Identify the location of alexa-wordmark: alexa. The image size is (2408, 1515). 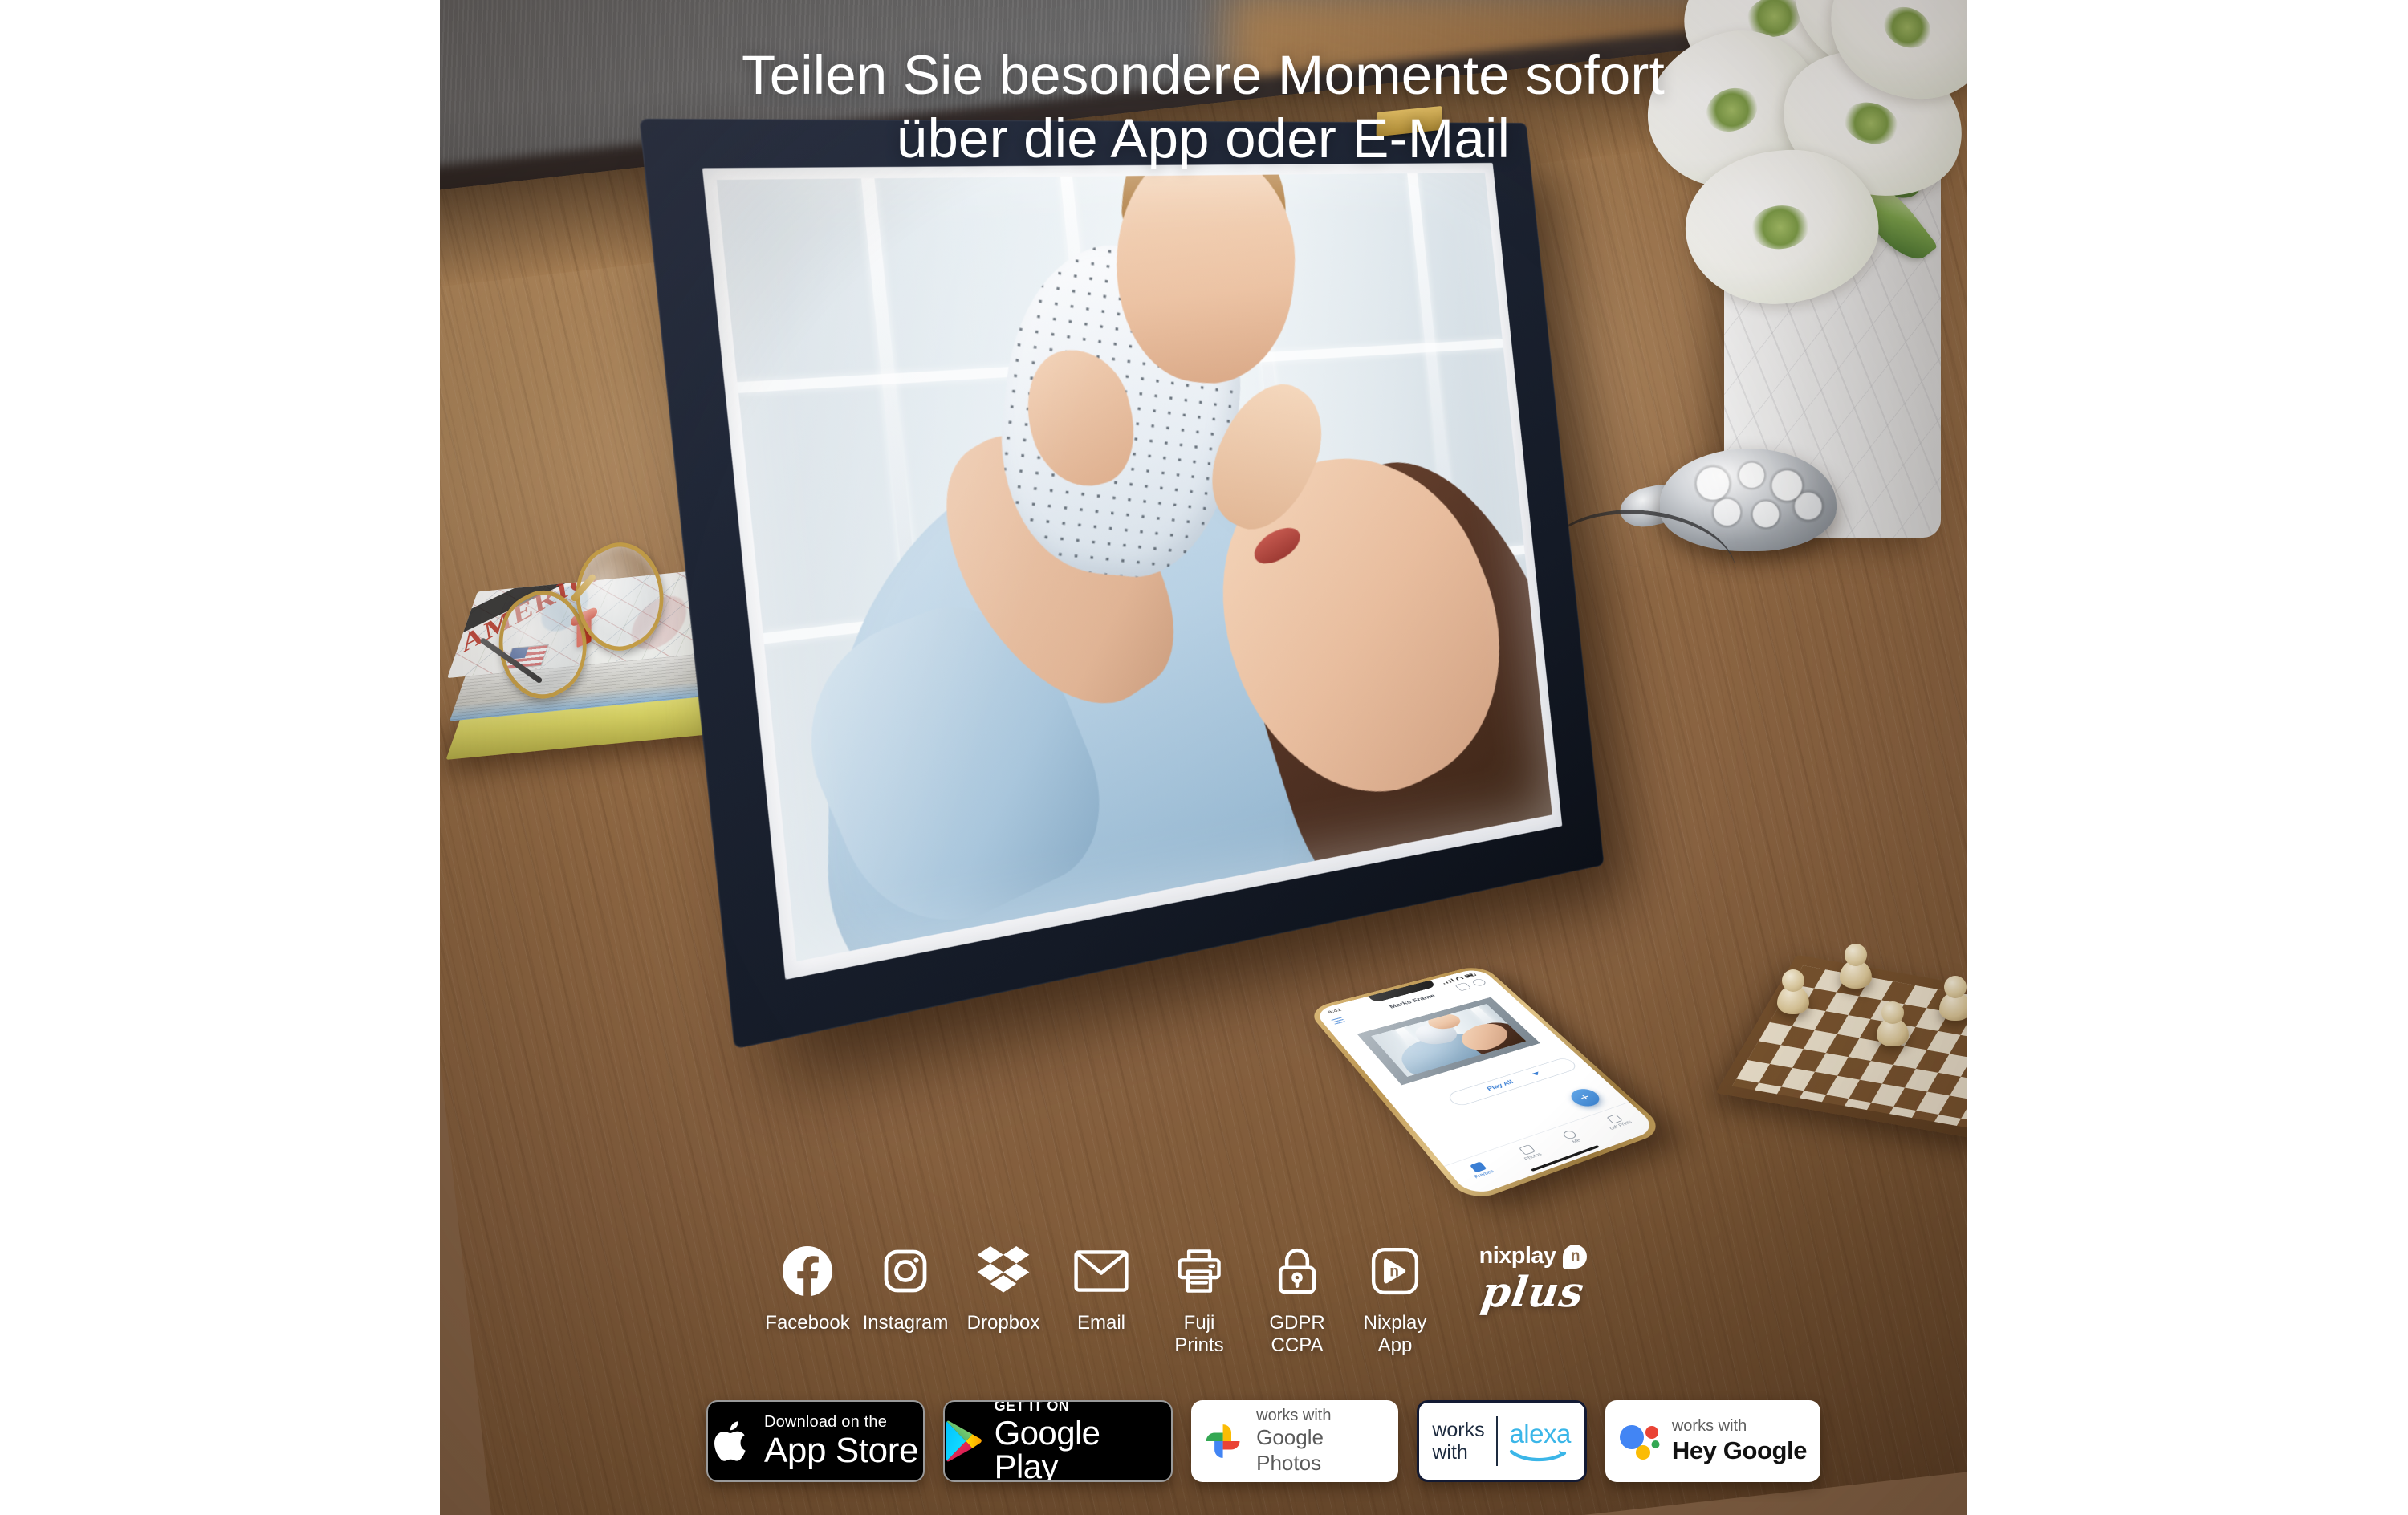
(1540, 1433).